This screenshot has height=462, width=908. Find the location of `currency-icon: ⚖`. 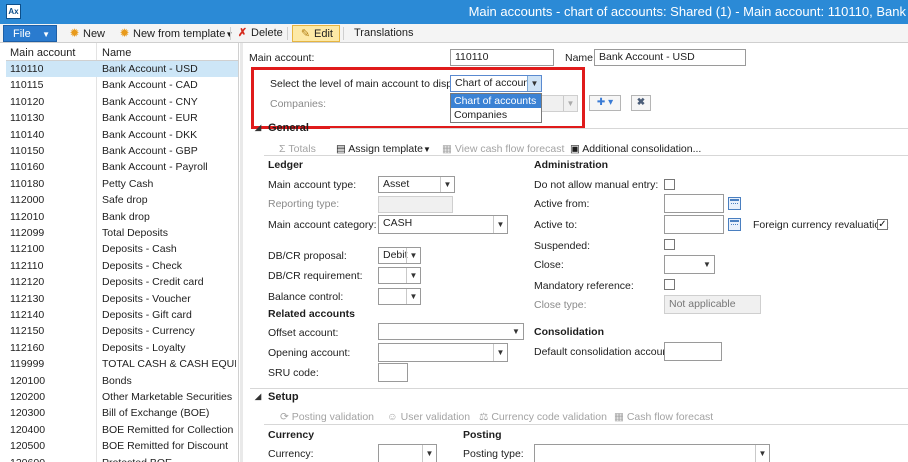

currency-icon: ⚖ is located at coordinates (485, 417).